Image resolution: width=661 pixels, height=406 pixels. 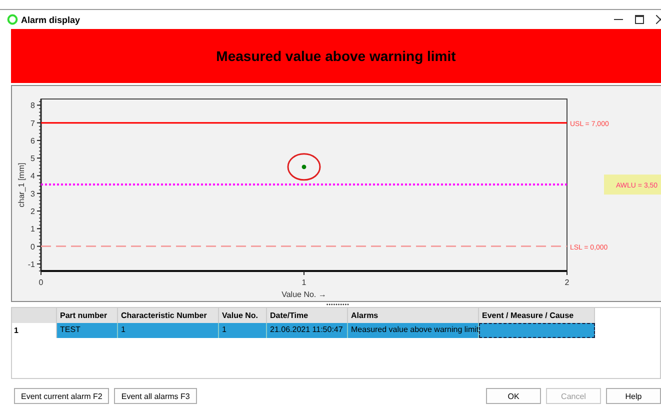 What do you see at coordinates (32, 159) in the screenshot?
I see `tick-label: 5` at bounding box center [32, 159].